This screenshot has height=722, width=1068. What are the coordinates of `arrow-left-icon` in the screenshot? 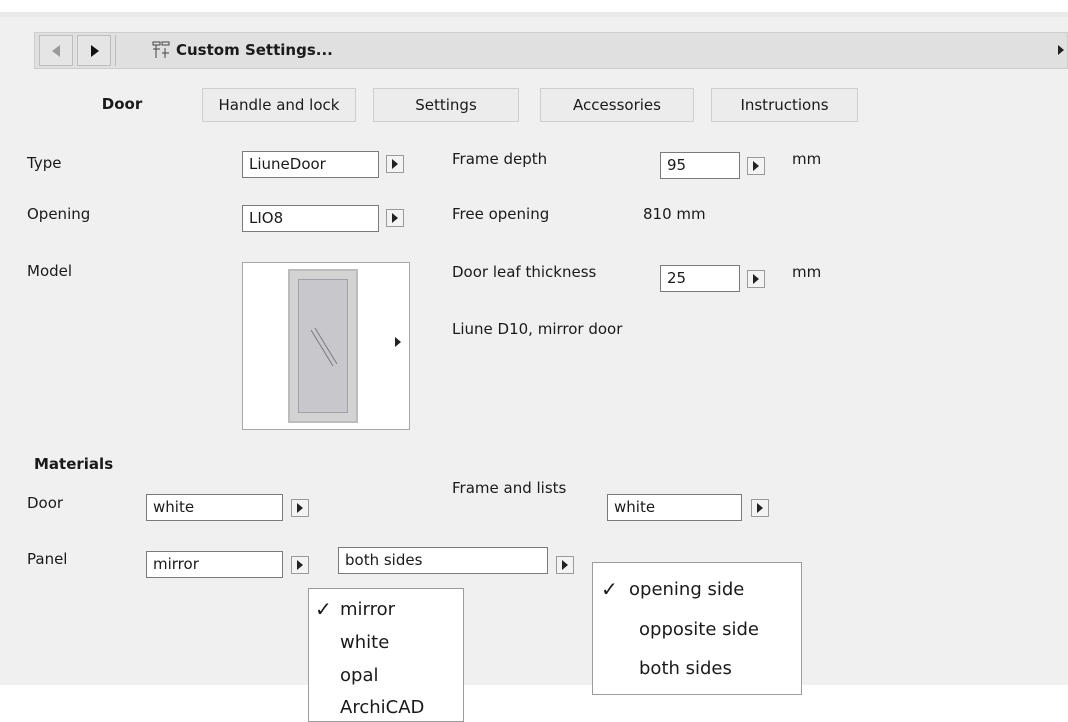 It's located at (56, 51).